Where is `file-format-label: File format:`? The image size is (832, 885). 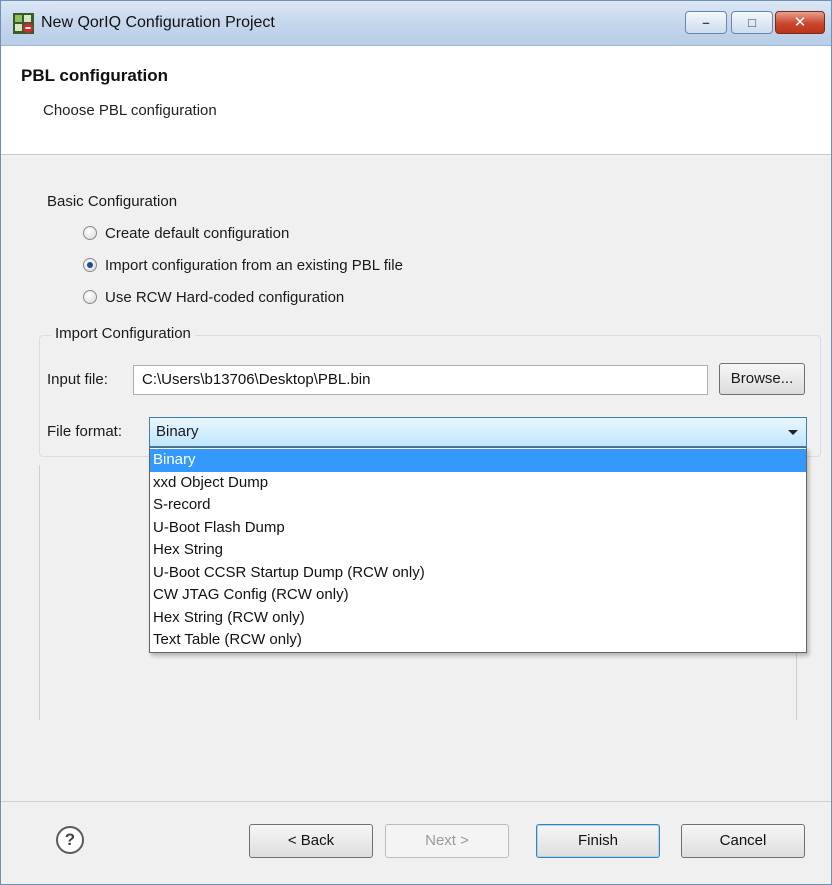
file-format-label: File format: is located at coordinates (85, 431).